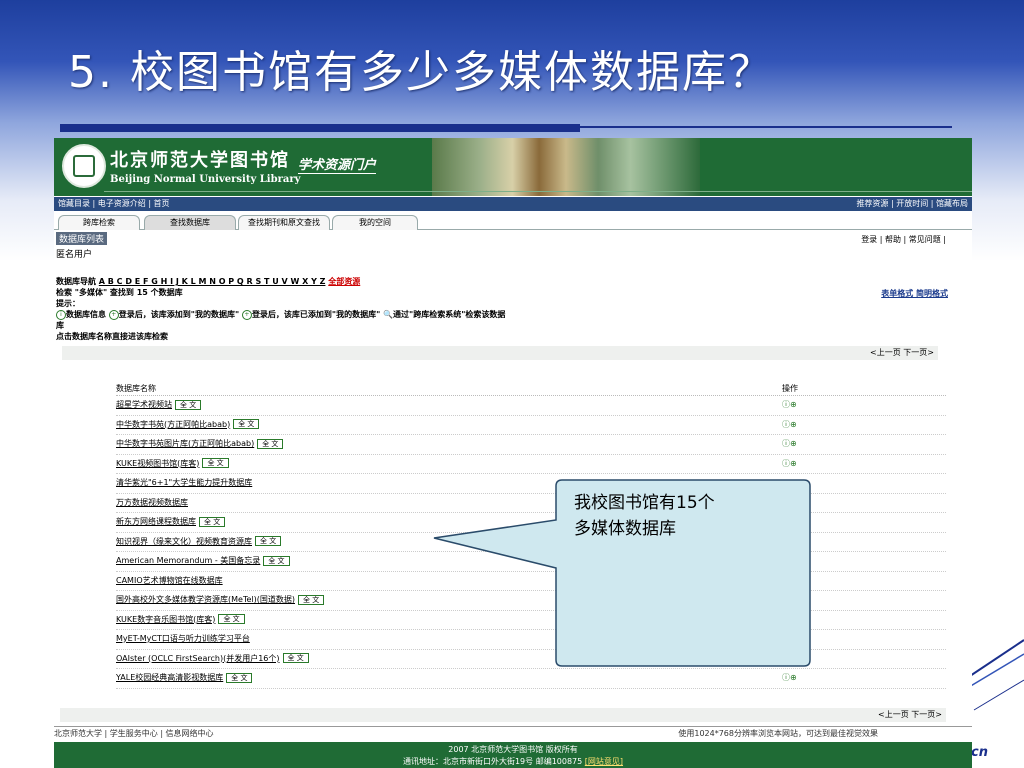 Image resolution: width=1024 pixels, height=768 pixels. What do you see at coordinates (246, 314) in the screenshot?
I see `added-icon: +` at bounding box center [246, 314].